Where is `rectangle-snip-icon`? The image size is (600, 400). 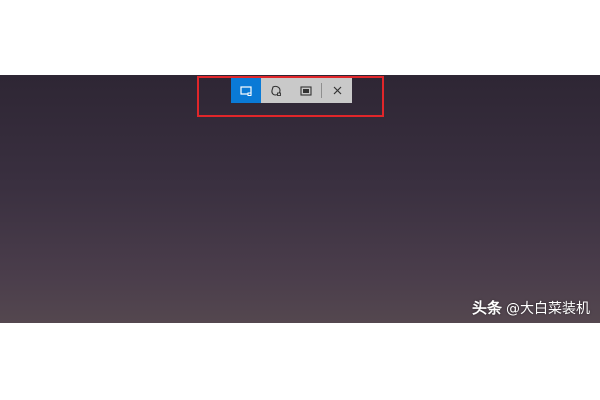 rectangle-snip-icon is located at coordinates (246, 90).